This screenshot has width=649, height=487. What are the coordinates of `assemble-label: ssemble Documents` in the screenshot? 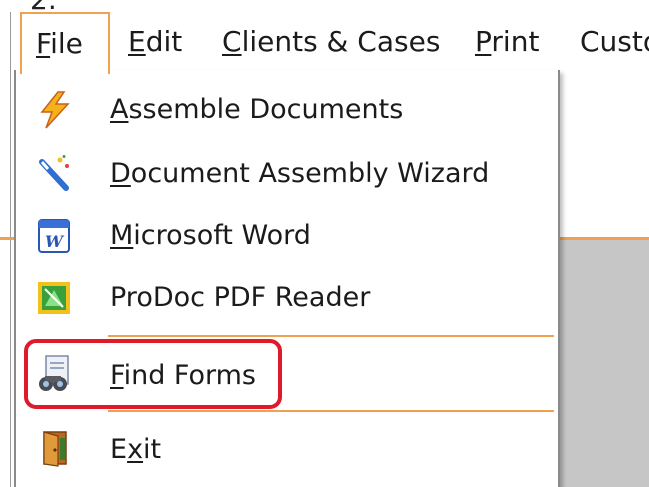 It's located at (266, 109).